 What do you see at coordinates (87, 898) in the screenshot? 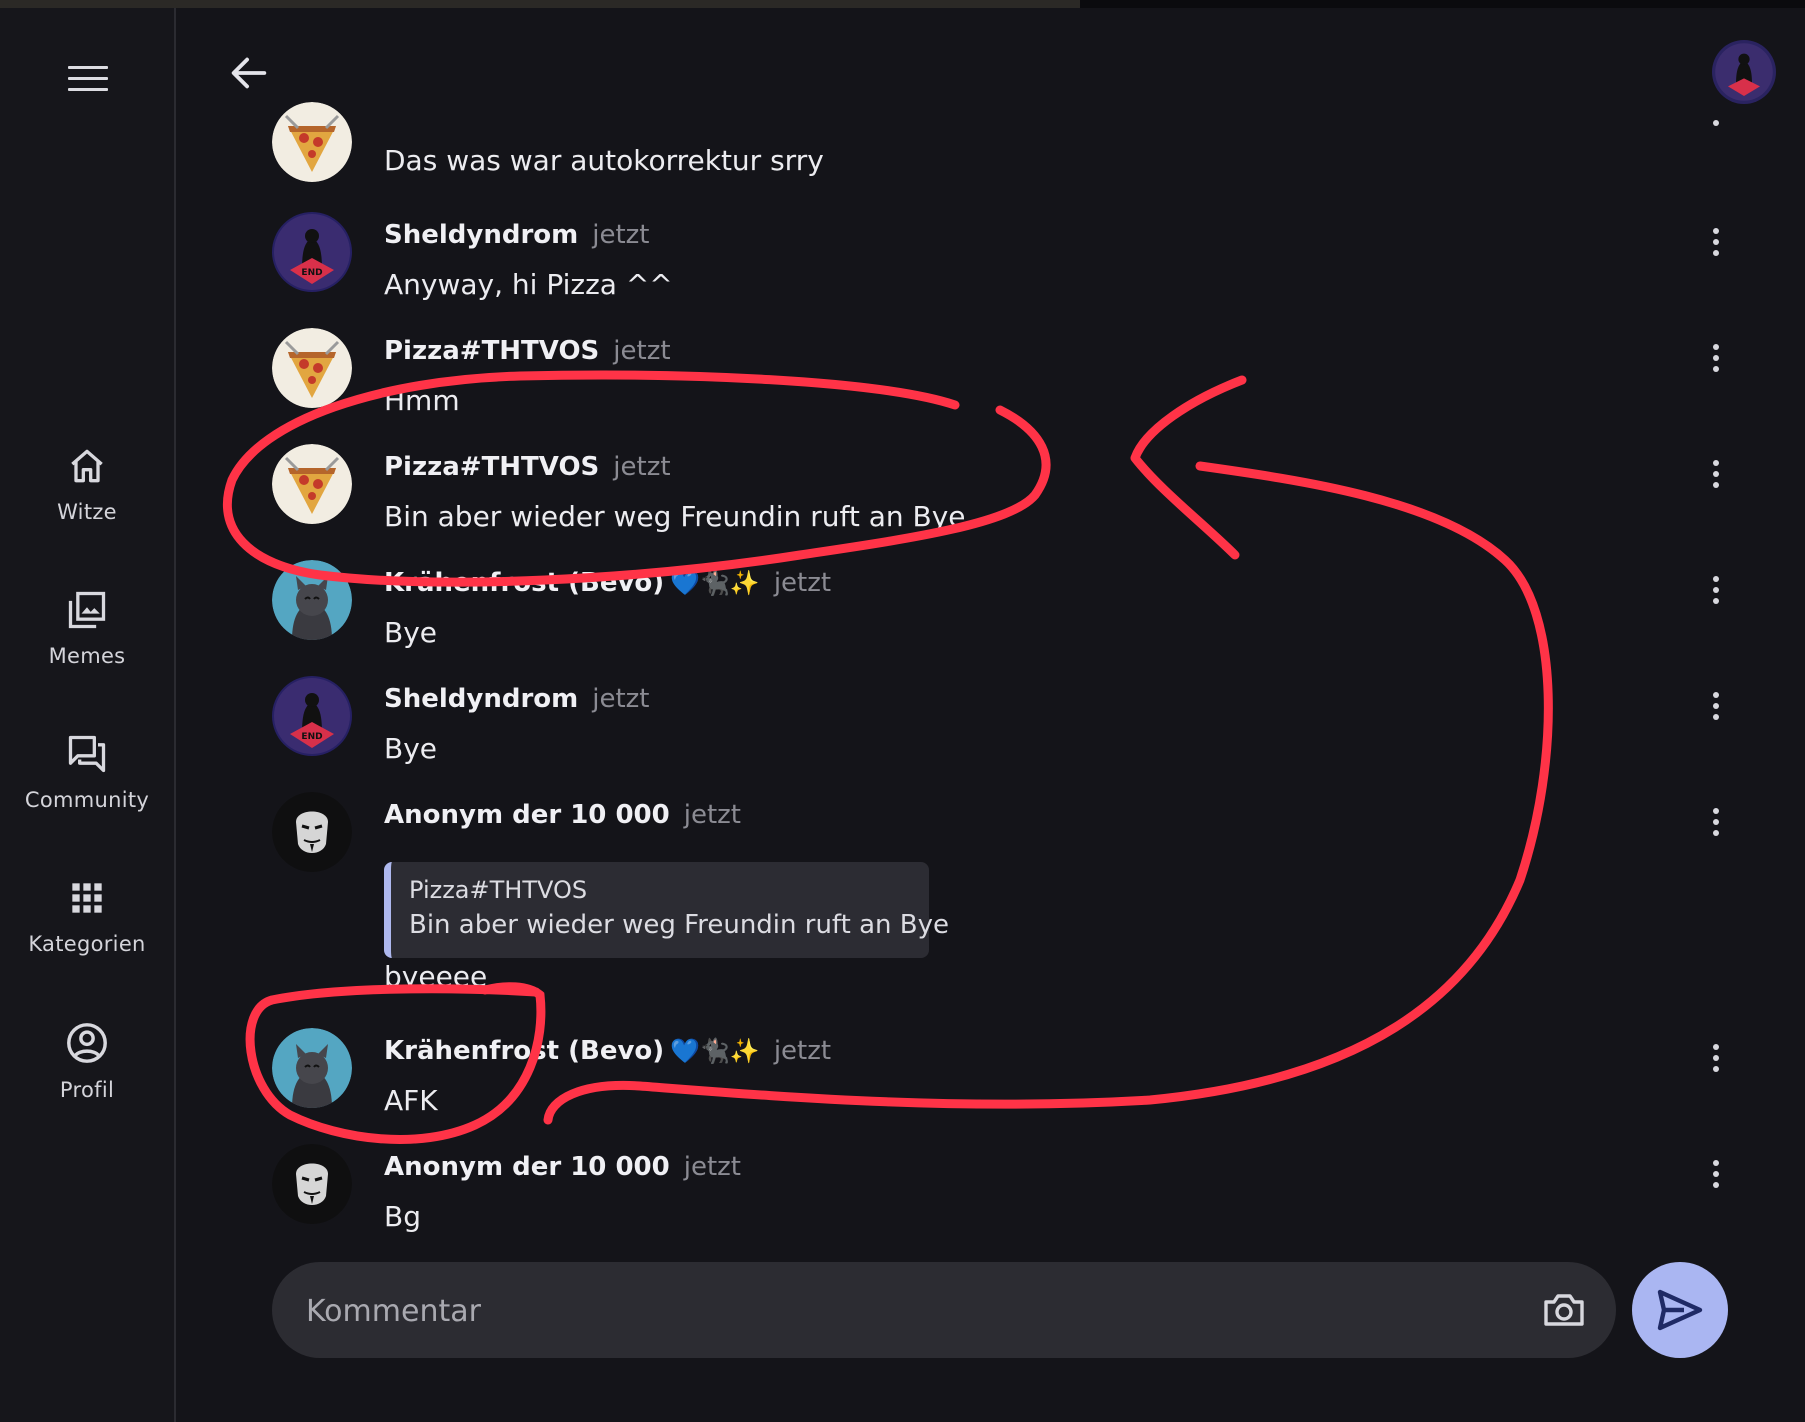
I see `grid-icon` at bounding box center [87, 898].